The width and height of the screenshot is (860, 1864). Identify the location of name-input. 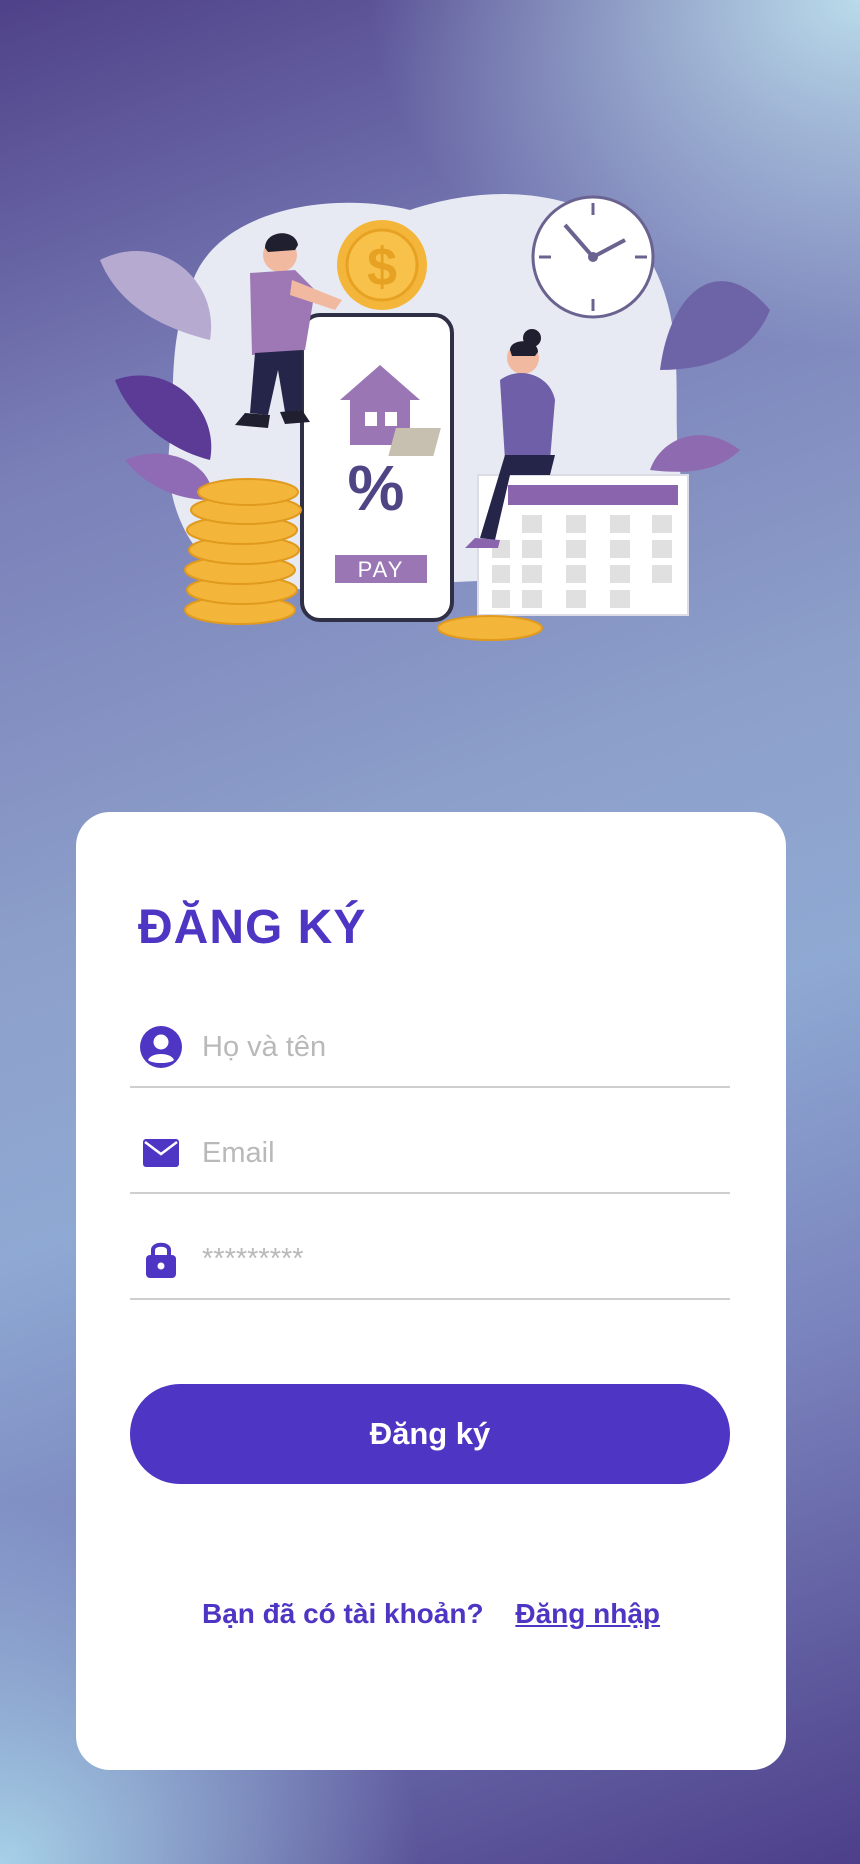
(452, 1047).